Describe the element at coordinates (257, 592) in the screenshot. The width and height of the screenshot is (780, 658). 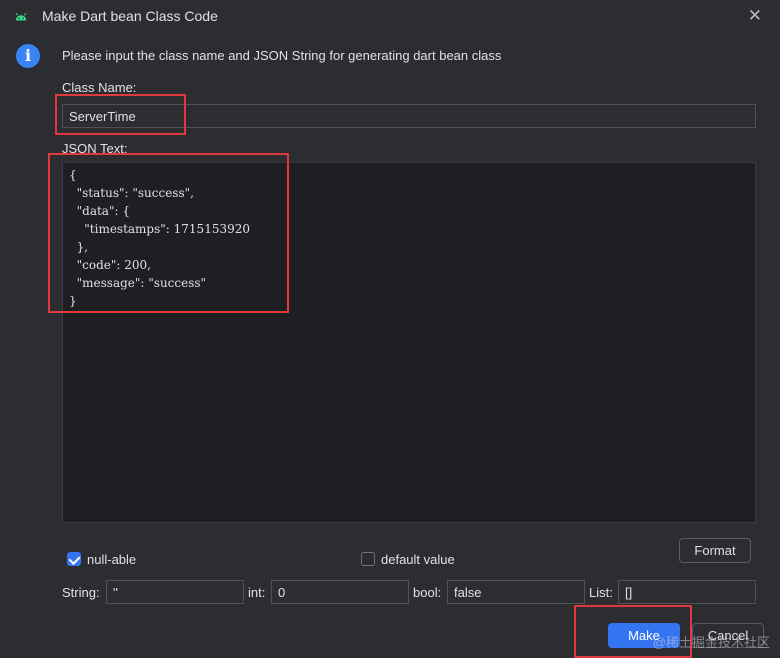
I see `int-label: int:` at that location.